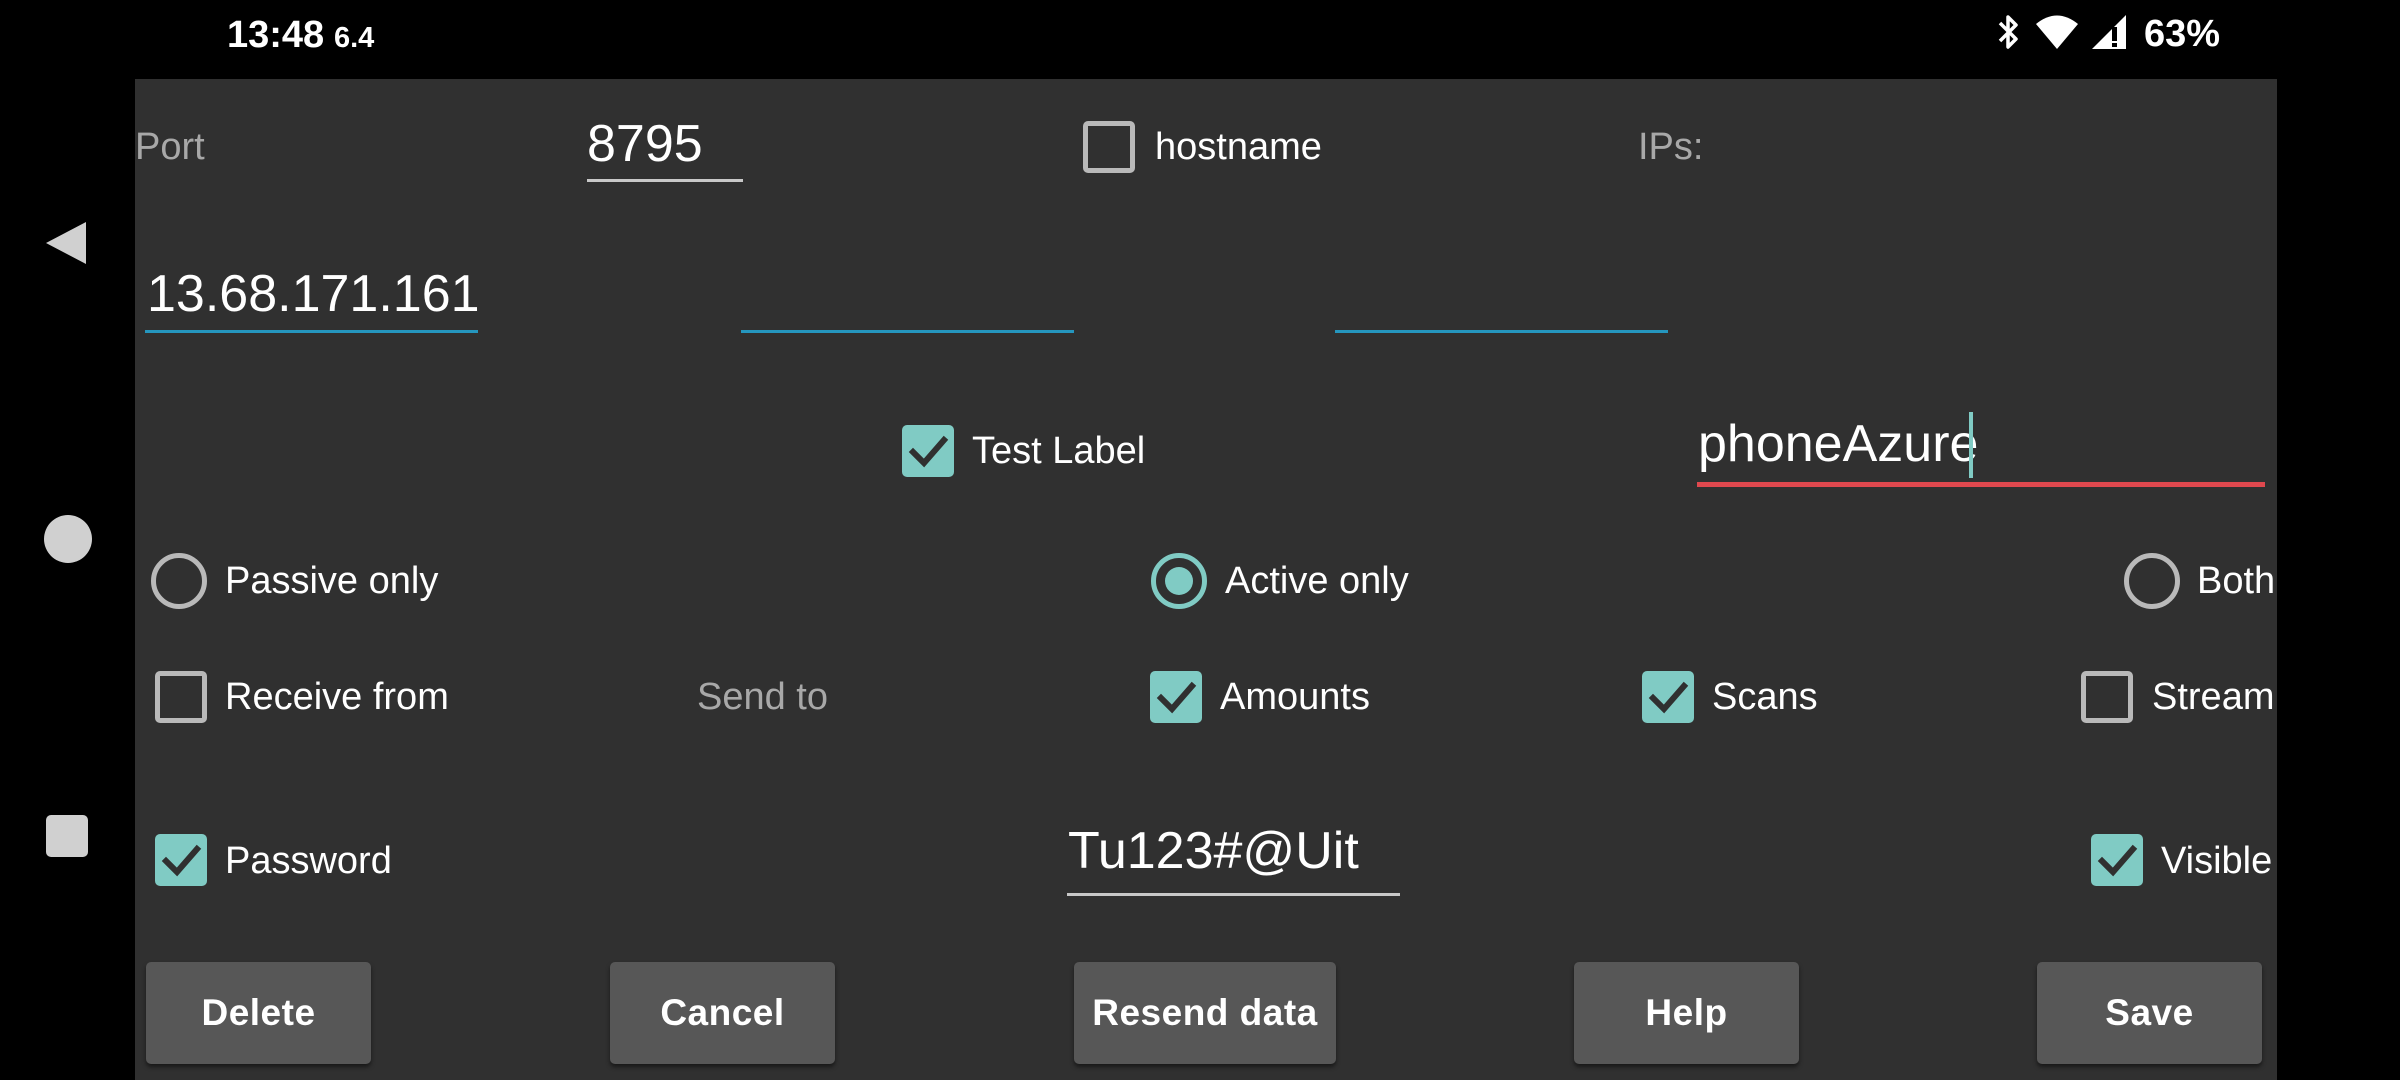 The height and width of the screenshot is (1080, 2400). What do you see at coordinates (1838, 444) in the screenshot?
I see `name-field-value: phoneAzure` at bounding box center [1838, 444].